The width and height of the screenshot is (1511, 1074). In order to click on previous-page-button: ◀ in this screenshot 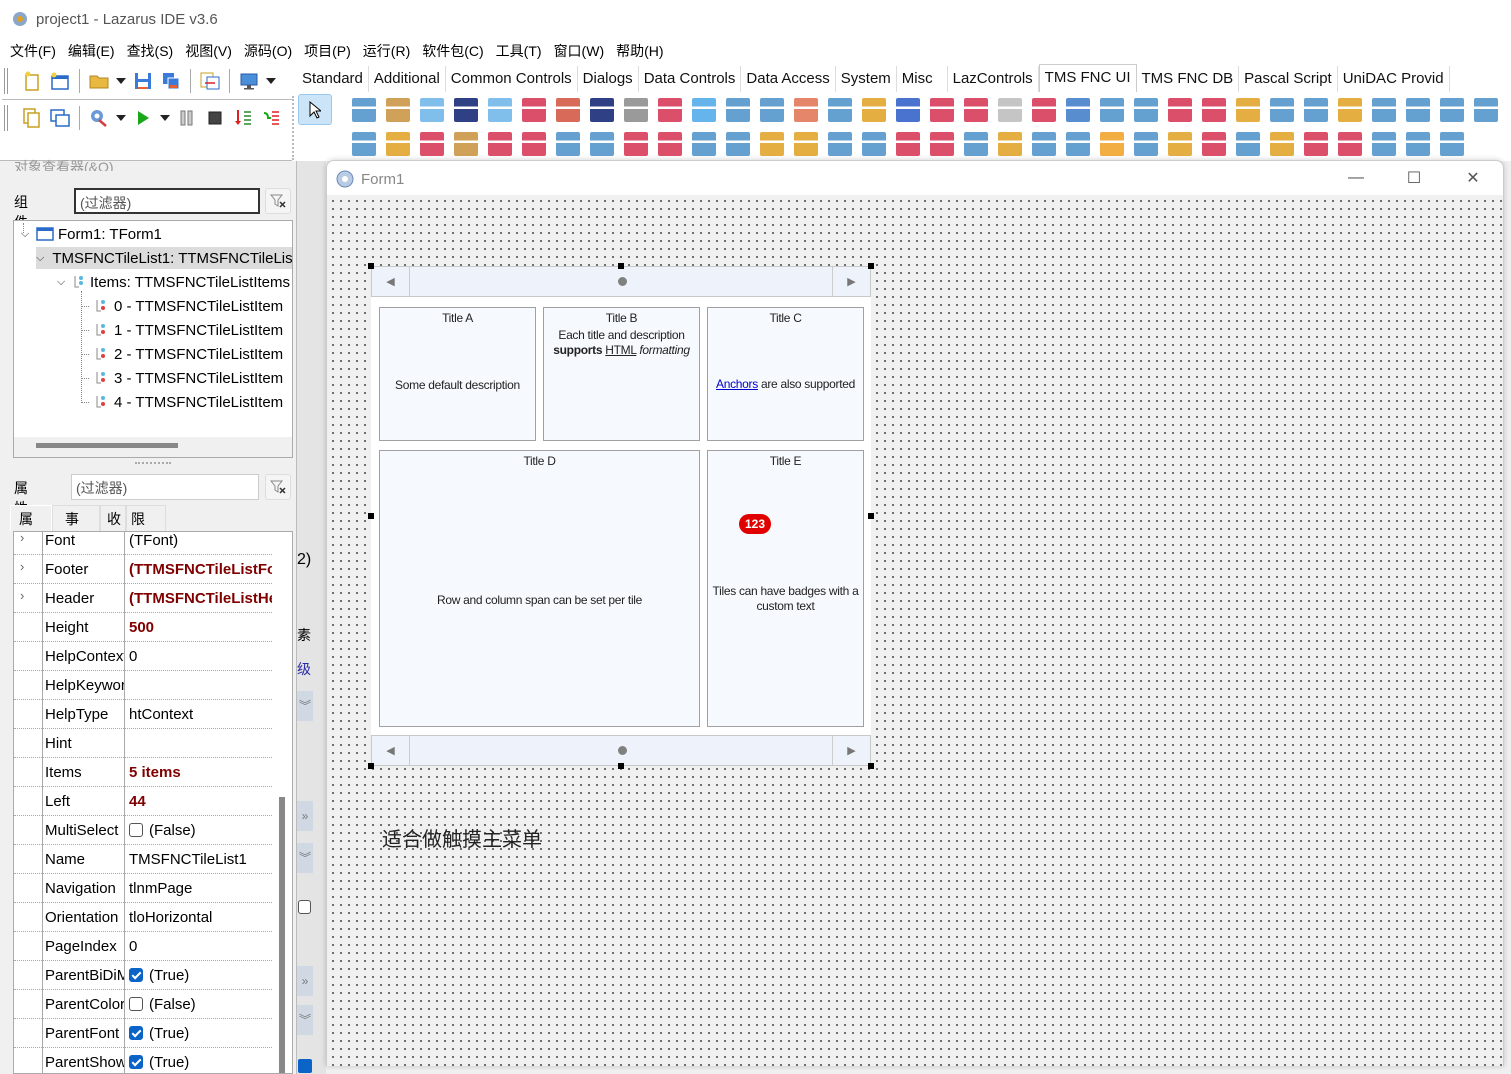, I will do `click(391, 750)`.